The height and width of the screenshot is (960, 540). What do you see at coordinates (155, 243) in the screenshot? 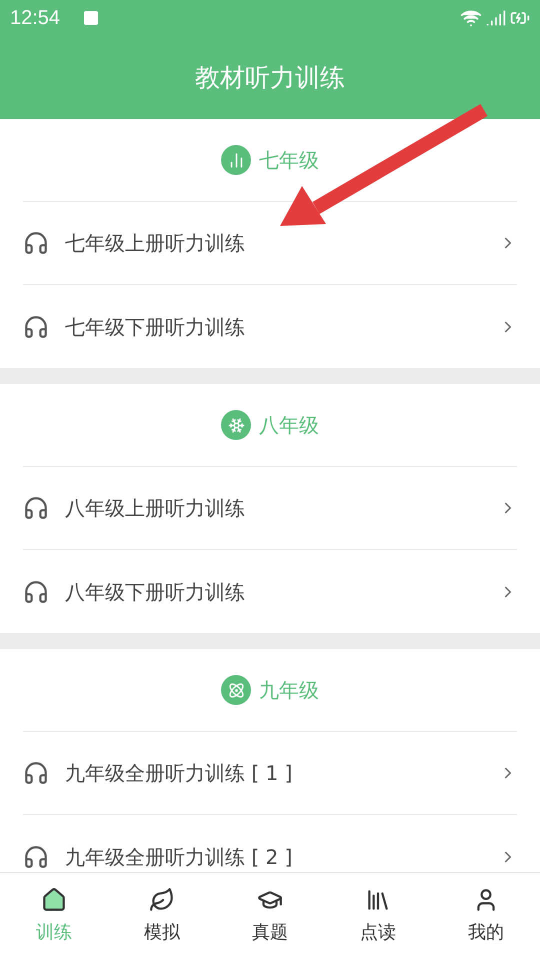
I see `course-title: 七年级上册听力训练` at bounding box center [155, 243].